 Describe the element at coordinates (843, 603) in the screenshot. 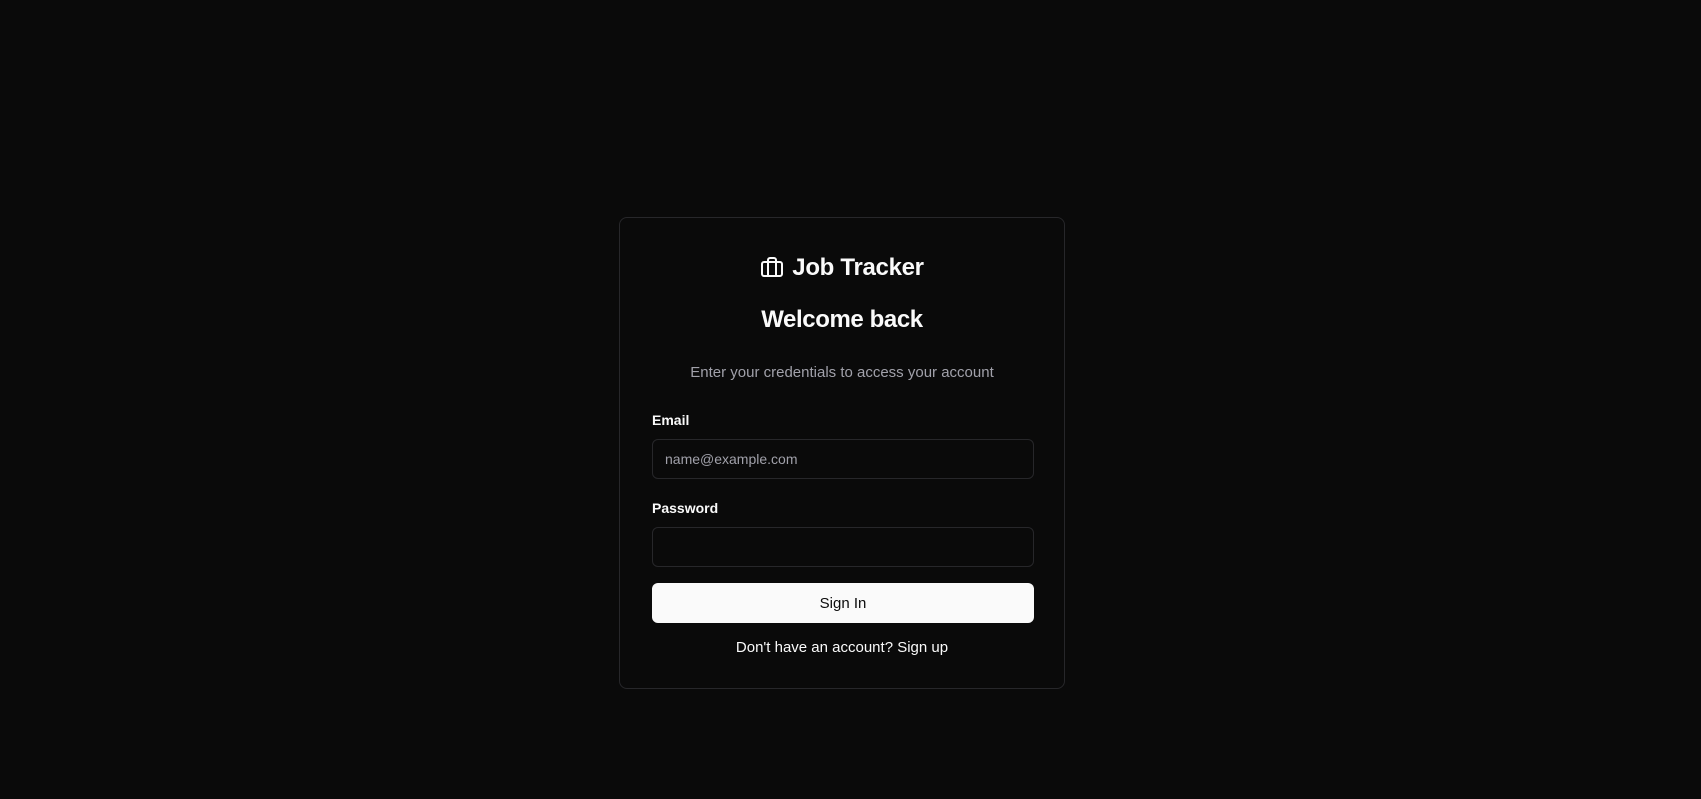

I see `sign-in-button: Sign In` at that location.